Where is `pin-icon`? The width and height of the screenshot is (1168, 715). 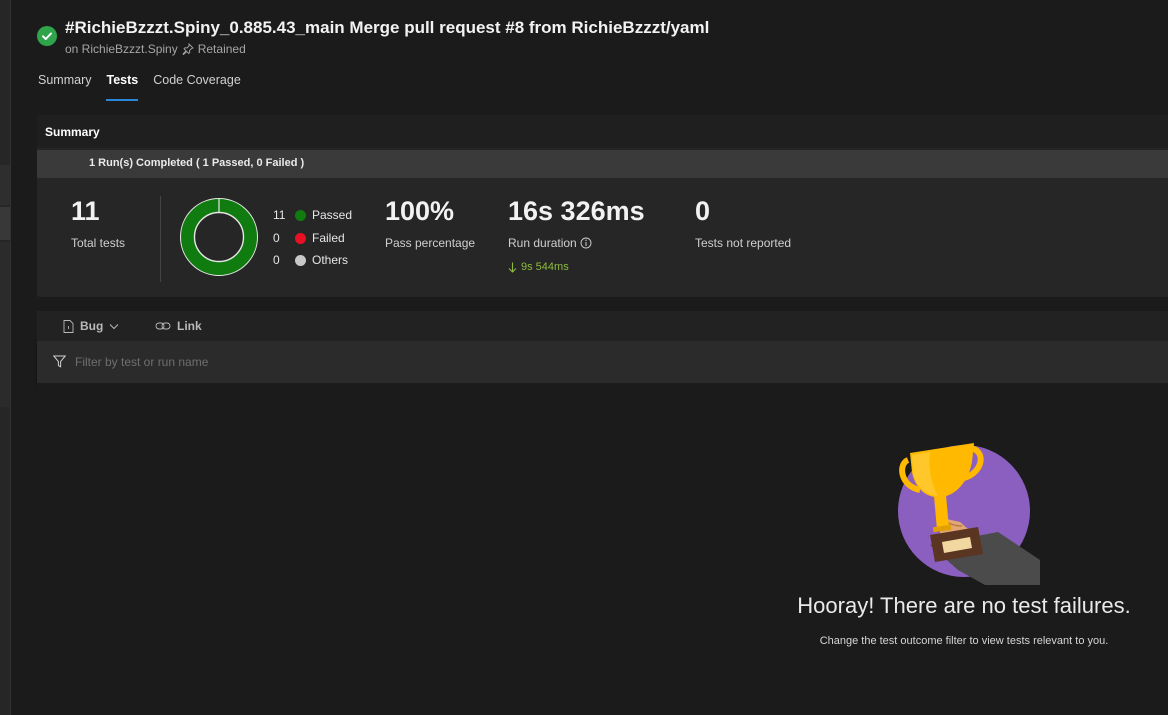
pin-icon is located at coordinates (188, 49).